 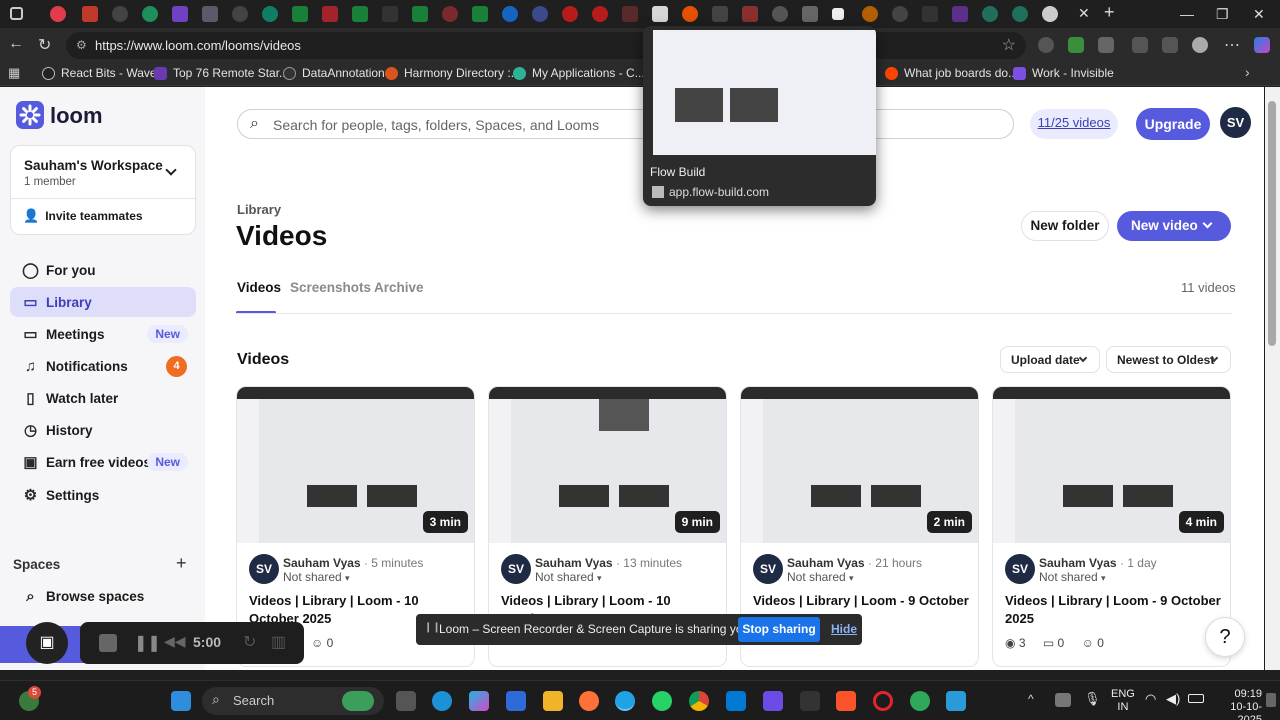 I want to click on stop-sharing-button: Stop sharing, so click(x=779, y=629).